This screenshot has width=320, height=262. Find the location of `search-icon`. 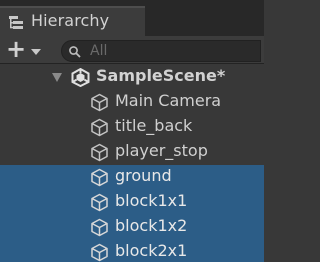

search-icon is located at coordinates (75, 52).